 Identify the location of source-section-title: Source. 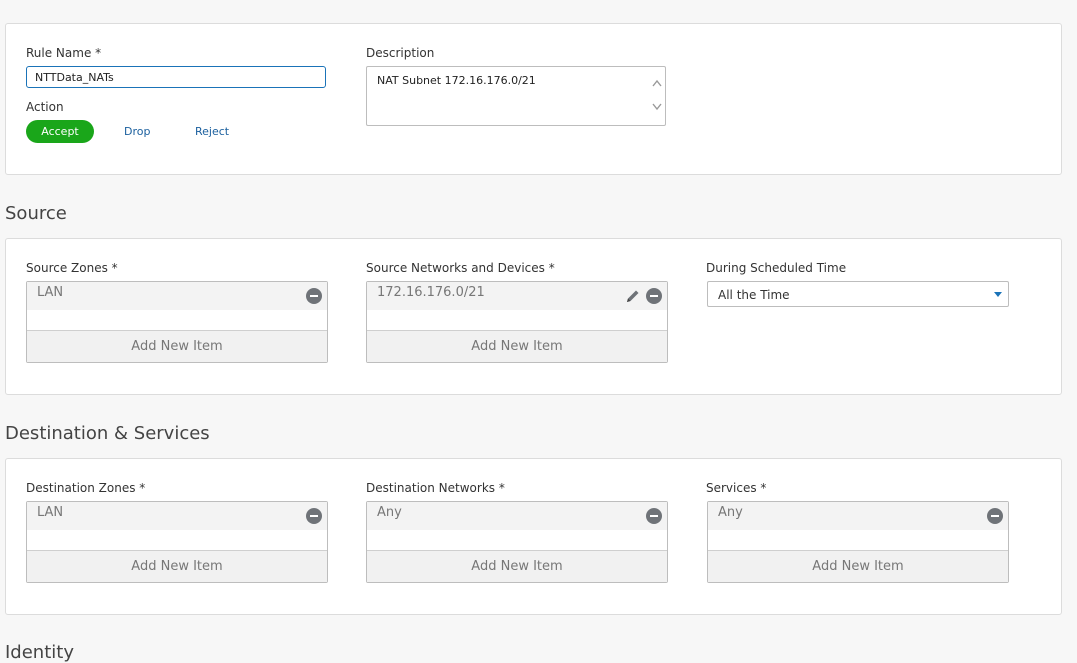
(36, 213).